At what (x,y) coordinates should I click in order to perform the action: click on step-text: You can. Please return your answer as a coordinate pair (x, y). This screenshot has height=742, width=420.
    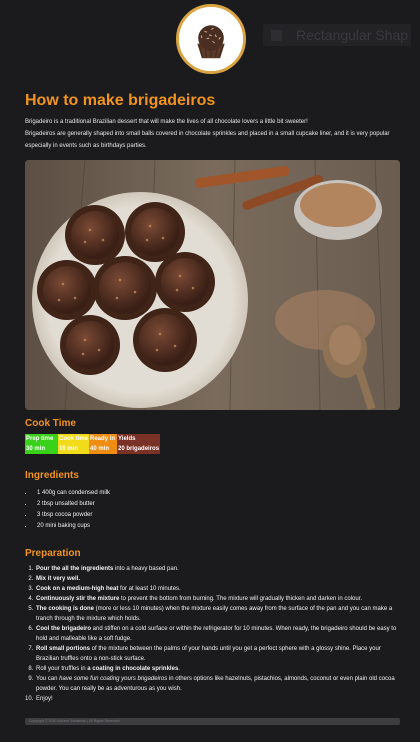
    Looking at the image, I should click on (48, 679).